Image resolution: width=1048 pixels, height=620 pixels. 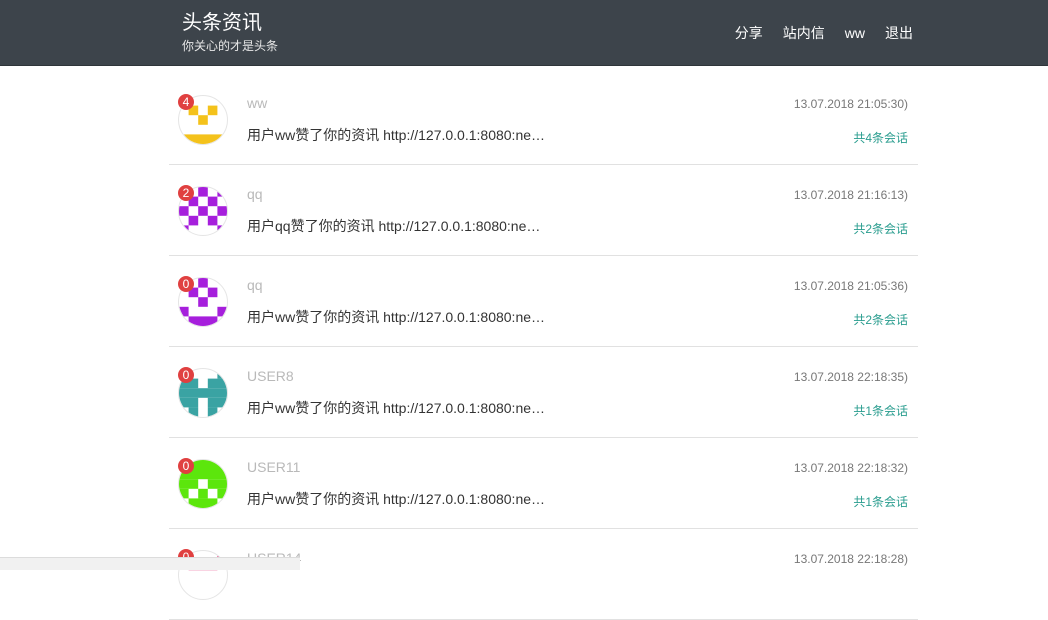 I want to click on conversation-count-link: 共4条会话, so click(x=880, y=137).